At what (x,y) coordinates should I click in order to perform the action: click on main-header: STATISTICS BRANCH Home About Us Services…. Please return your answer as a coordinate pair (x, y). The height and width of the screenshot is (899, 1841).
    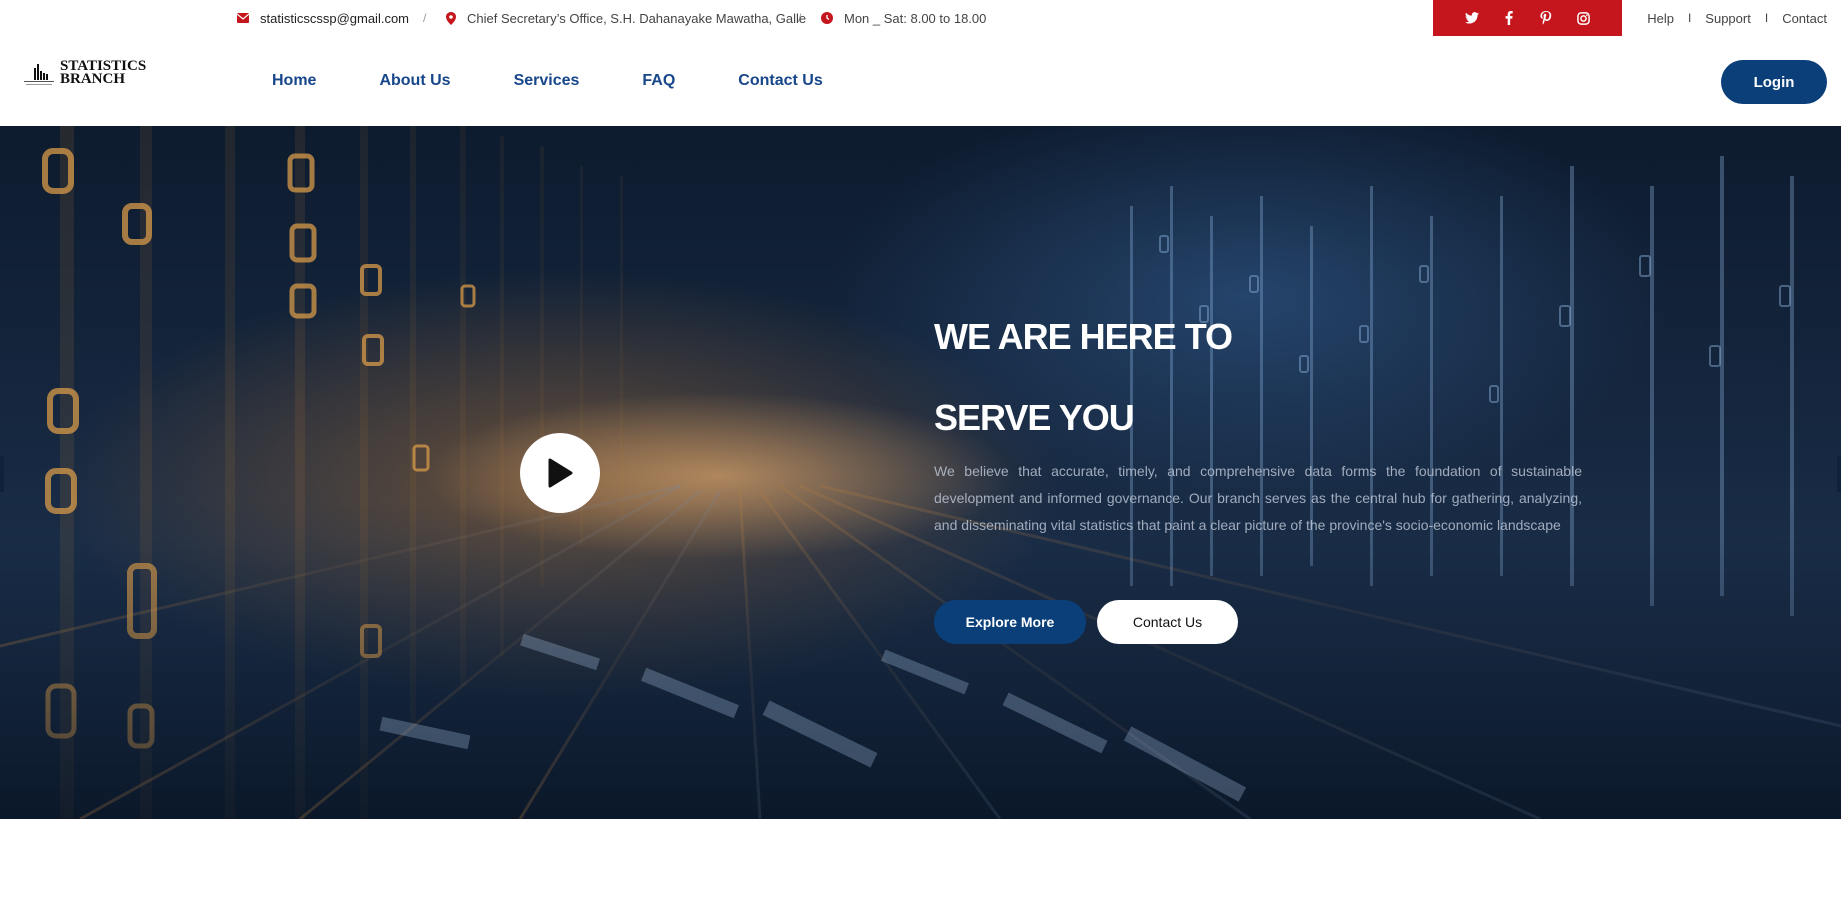
    Looking at the image, I should click on (920, 81).